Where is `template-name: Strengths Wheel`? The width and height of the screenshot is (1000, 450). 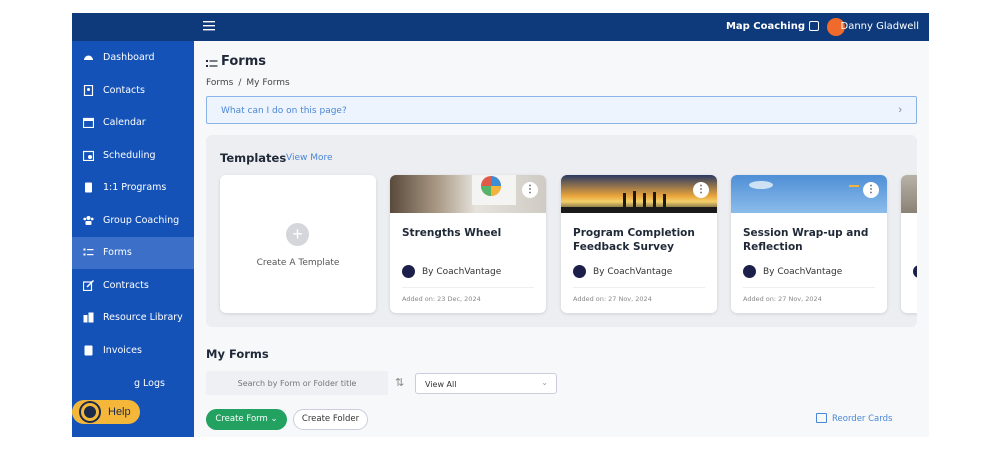 template-name: Strengths Wheel is located at coordinates (452, 233).